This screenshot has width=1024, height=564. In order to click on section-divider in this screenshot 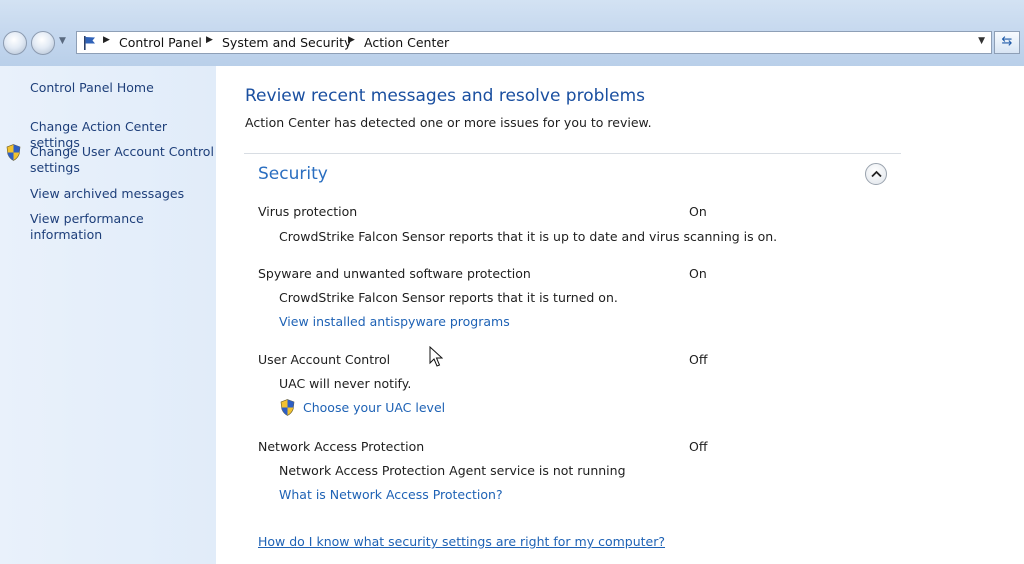, I will do `click(572, 153)`.